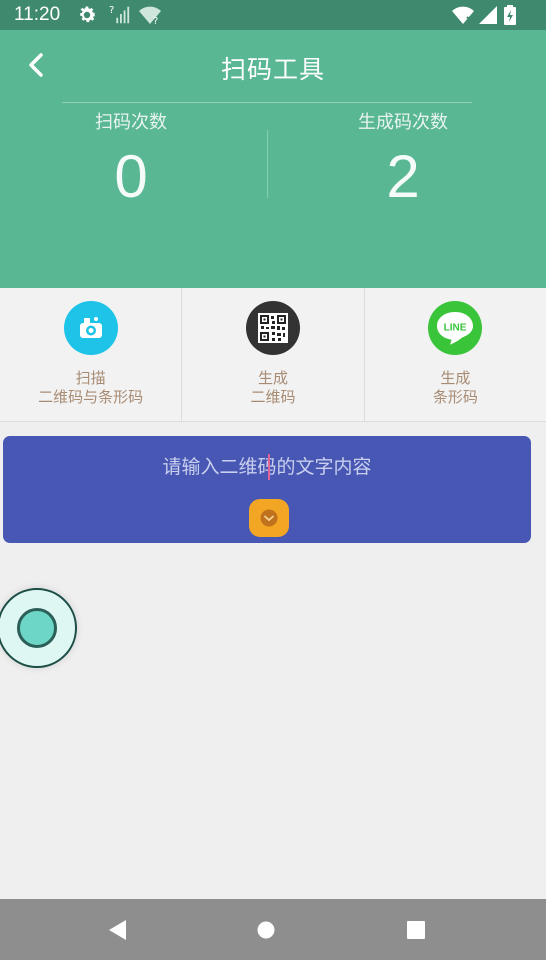 The image size is (546, 960). I want to click on text-input-card: 请输入二维码的文字内容, so click(267, 489).